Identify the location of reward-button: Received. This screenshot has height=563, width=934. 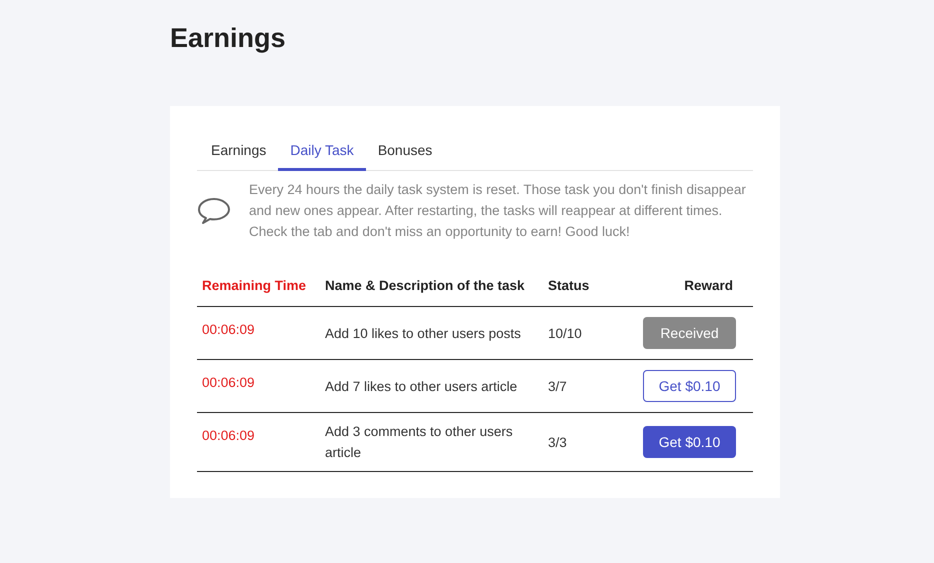
(689, 333).